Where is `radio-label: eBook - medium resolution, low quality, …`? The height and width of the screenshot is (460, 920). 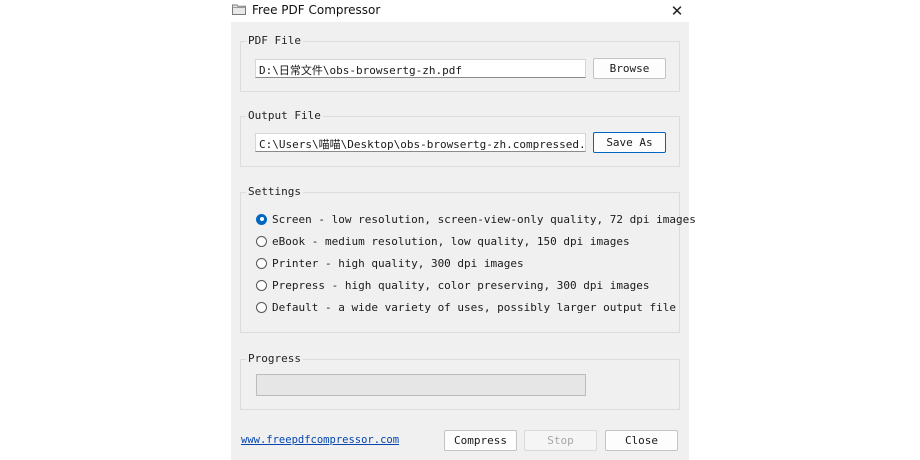 radio-label: eBook - medium resolution, low quality, … is located at coordinates (451, 241).